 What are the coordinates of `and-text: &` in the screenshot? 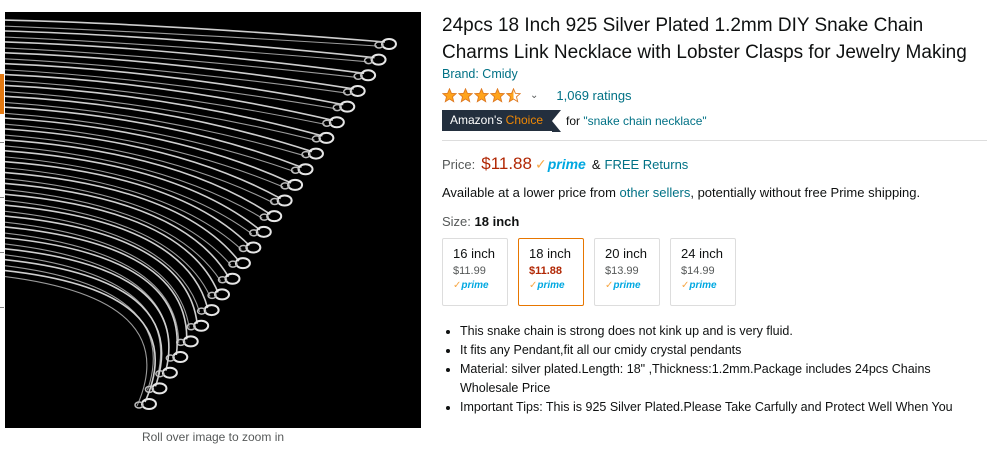 It's located at (596, 164).